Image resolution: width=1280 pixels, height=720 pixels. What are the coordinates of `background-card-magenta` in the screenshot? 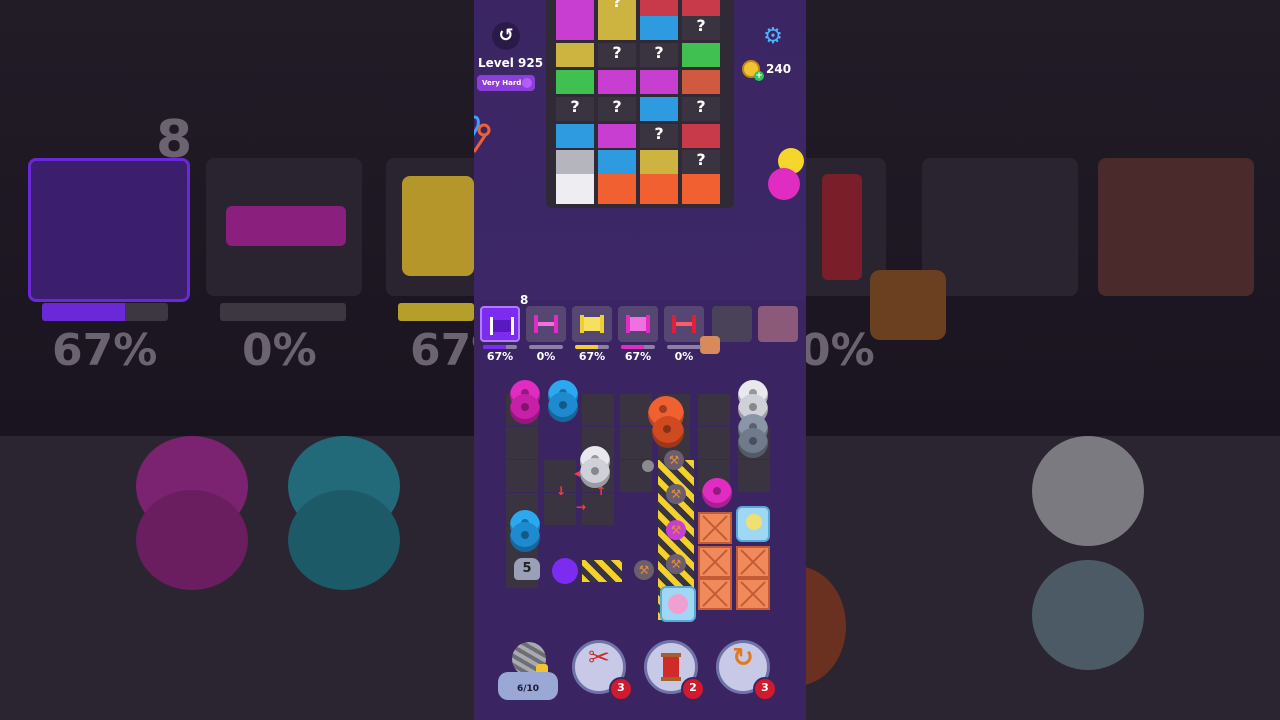 It's located at (284, 227).